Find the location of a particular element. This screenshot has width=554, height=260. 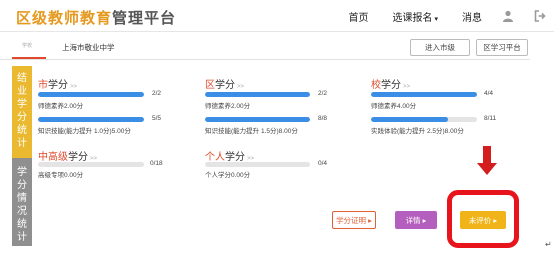

progress-count: 8/8 is located at coordinates (323, 118).